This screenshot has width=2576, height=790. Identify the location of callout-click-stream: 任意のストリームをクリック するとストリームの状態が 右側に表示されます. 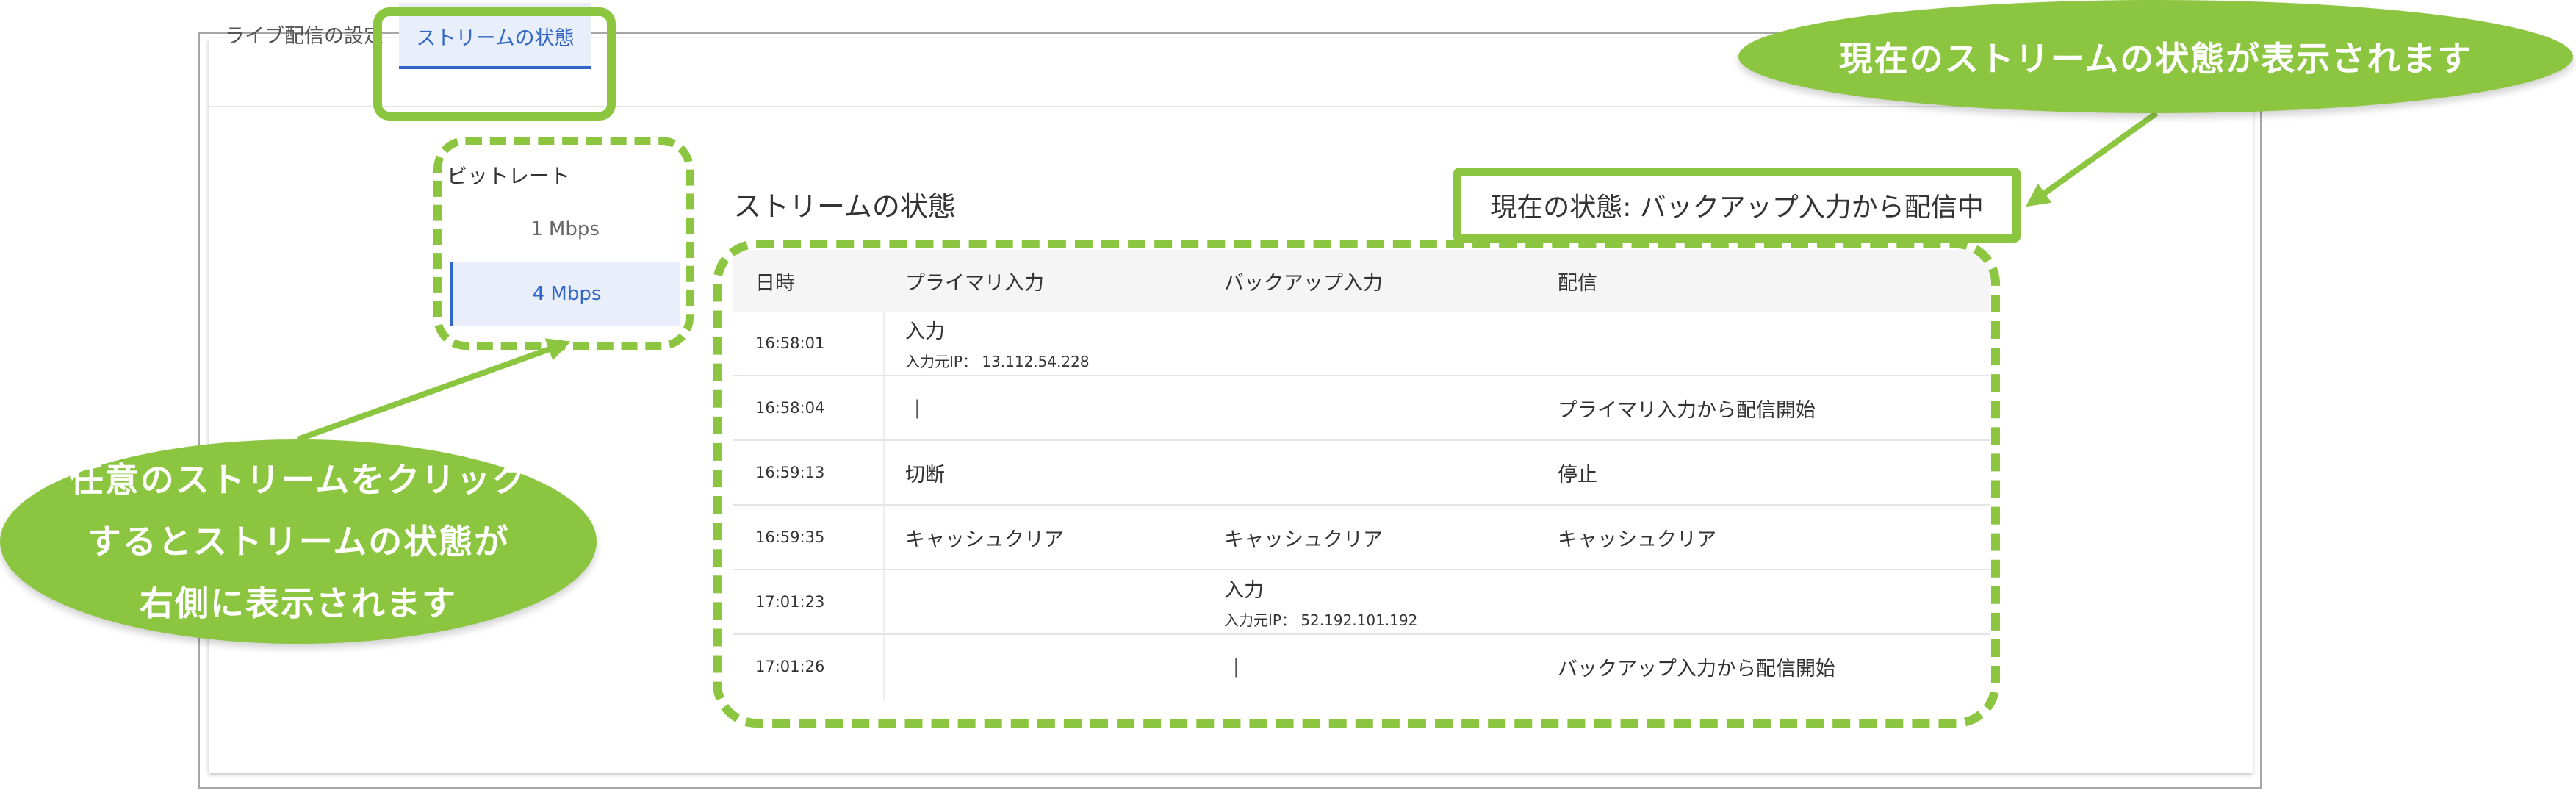
(298, 541).